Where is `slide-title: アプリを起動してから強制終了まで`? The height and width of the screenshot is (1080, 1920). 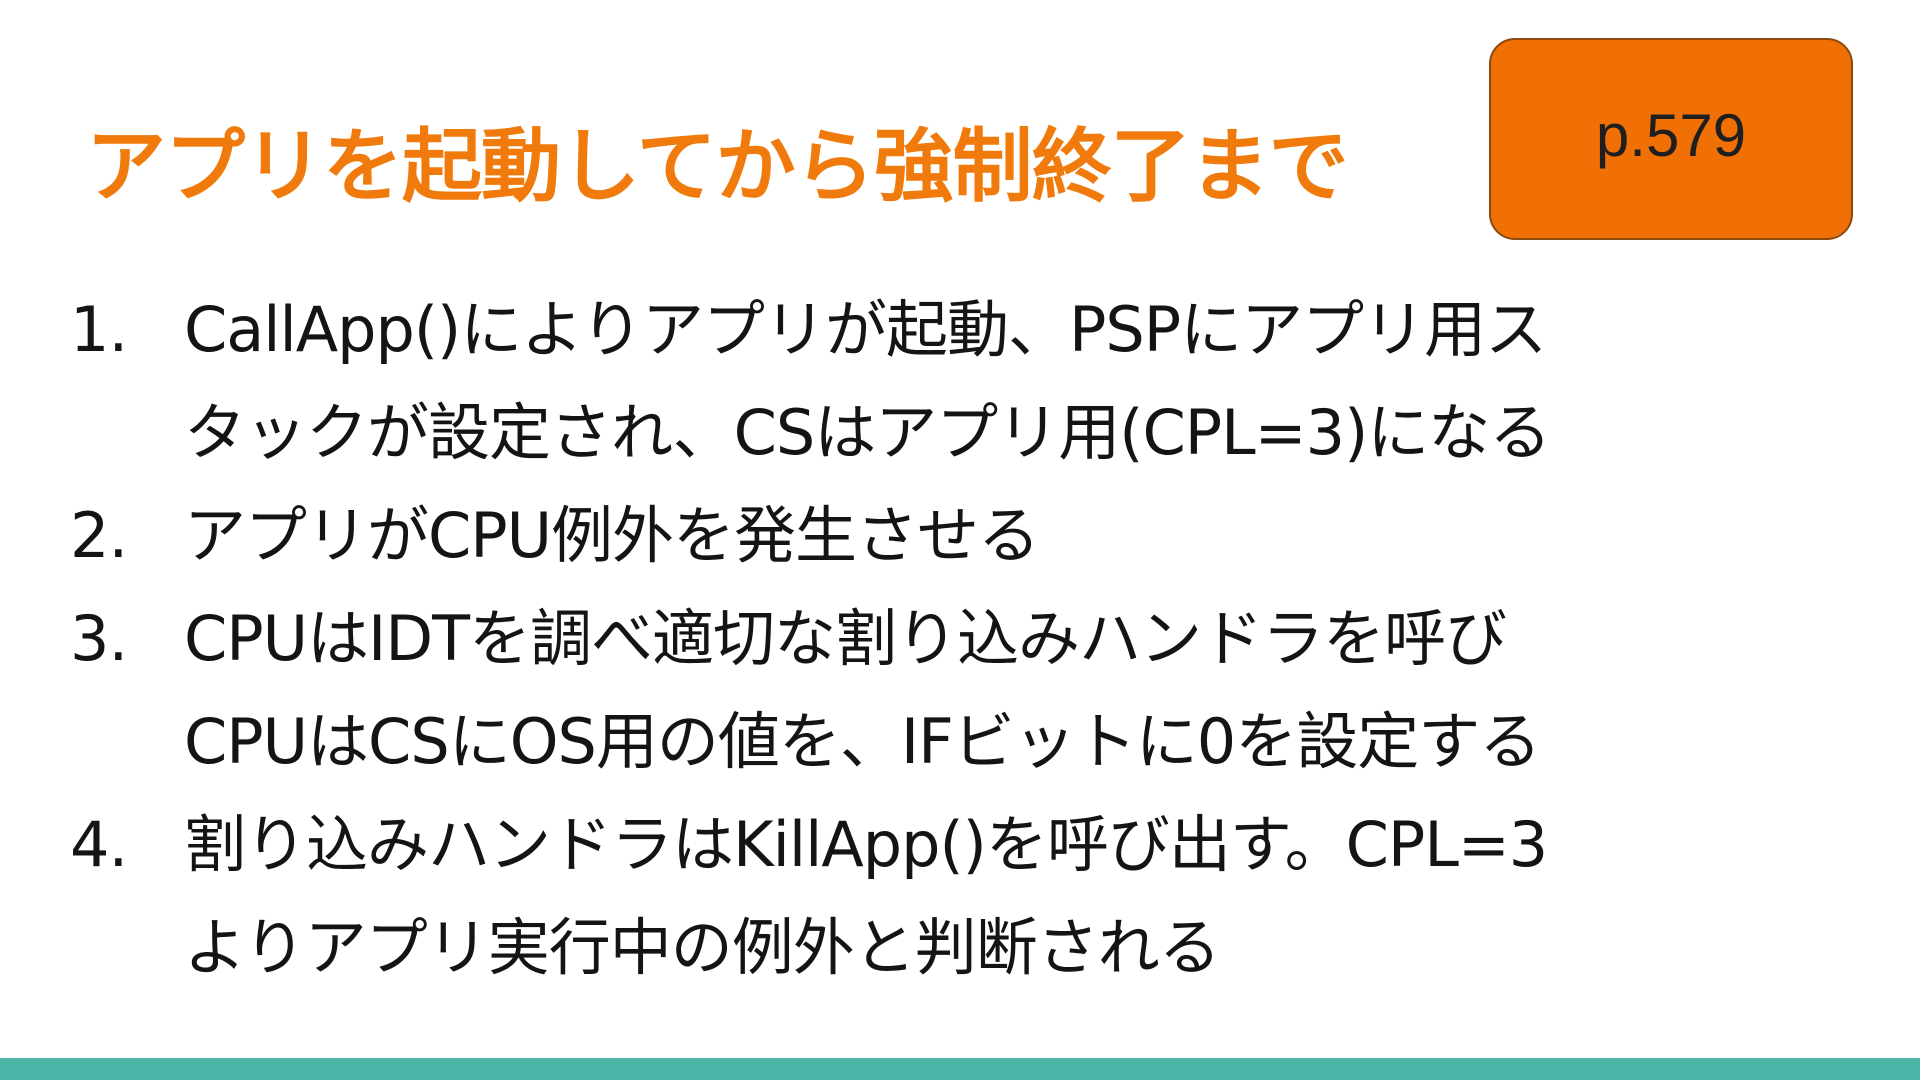 slide-title: アプリを起動してから強制終了まで is located at coordinates (717, 166).